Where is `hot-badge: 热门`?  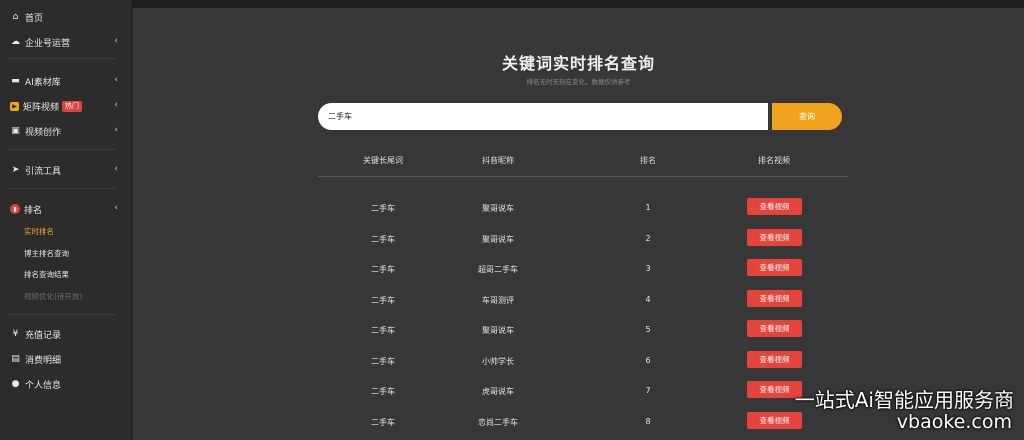 hot-badge: 热门 is located at coordinates (72, 106).